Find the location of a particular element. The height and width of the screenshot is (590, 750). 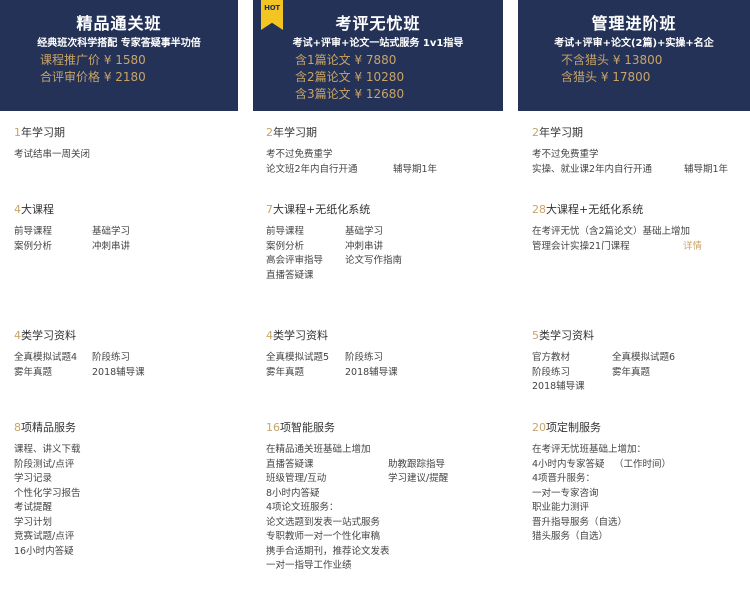

details-link: 详情 is located at coordinates (692, 247).